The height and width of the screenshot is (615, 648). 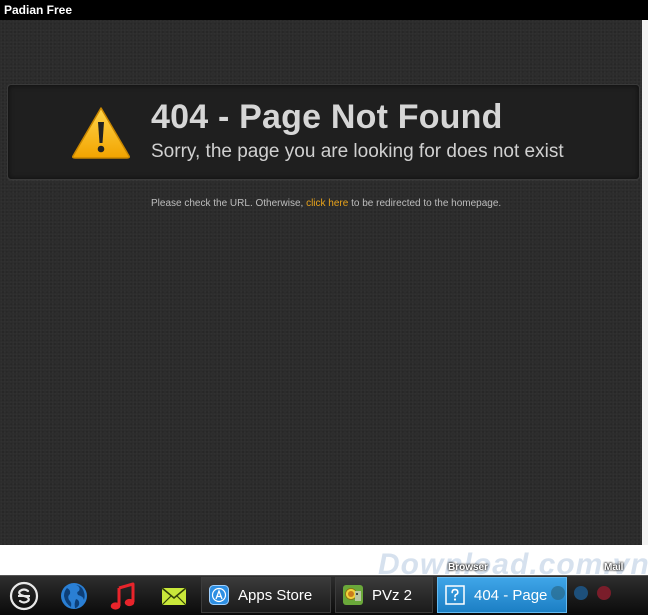 I want to click on error-title: 404 - Page Not Found, so click(x=327, y=117).